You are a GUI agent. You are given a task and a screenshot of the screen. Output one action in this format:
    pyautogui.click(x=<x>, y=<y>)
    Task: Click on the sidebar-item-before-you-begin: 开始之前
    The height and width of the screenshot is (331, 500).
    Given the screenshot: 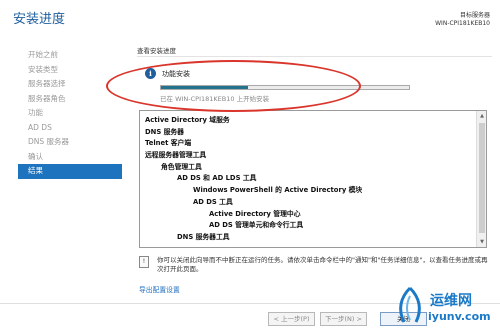 What is the action you would take?
    pyautogui.click(x=70, y=55)
    